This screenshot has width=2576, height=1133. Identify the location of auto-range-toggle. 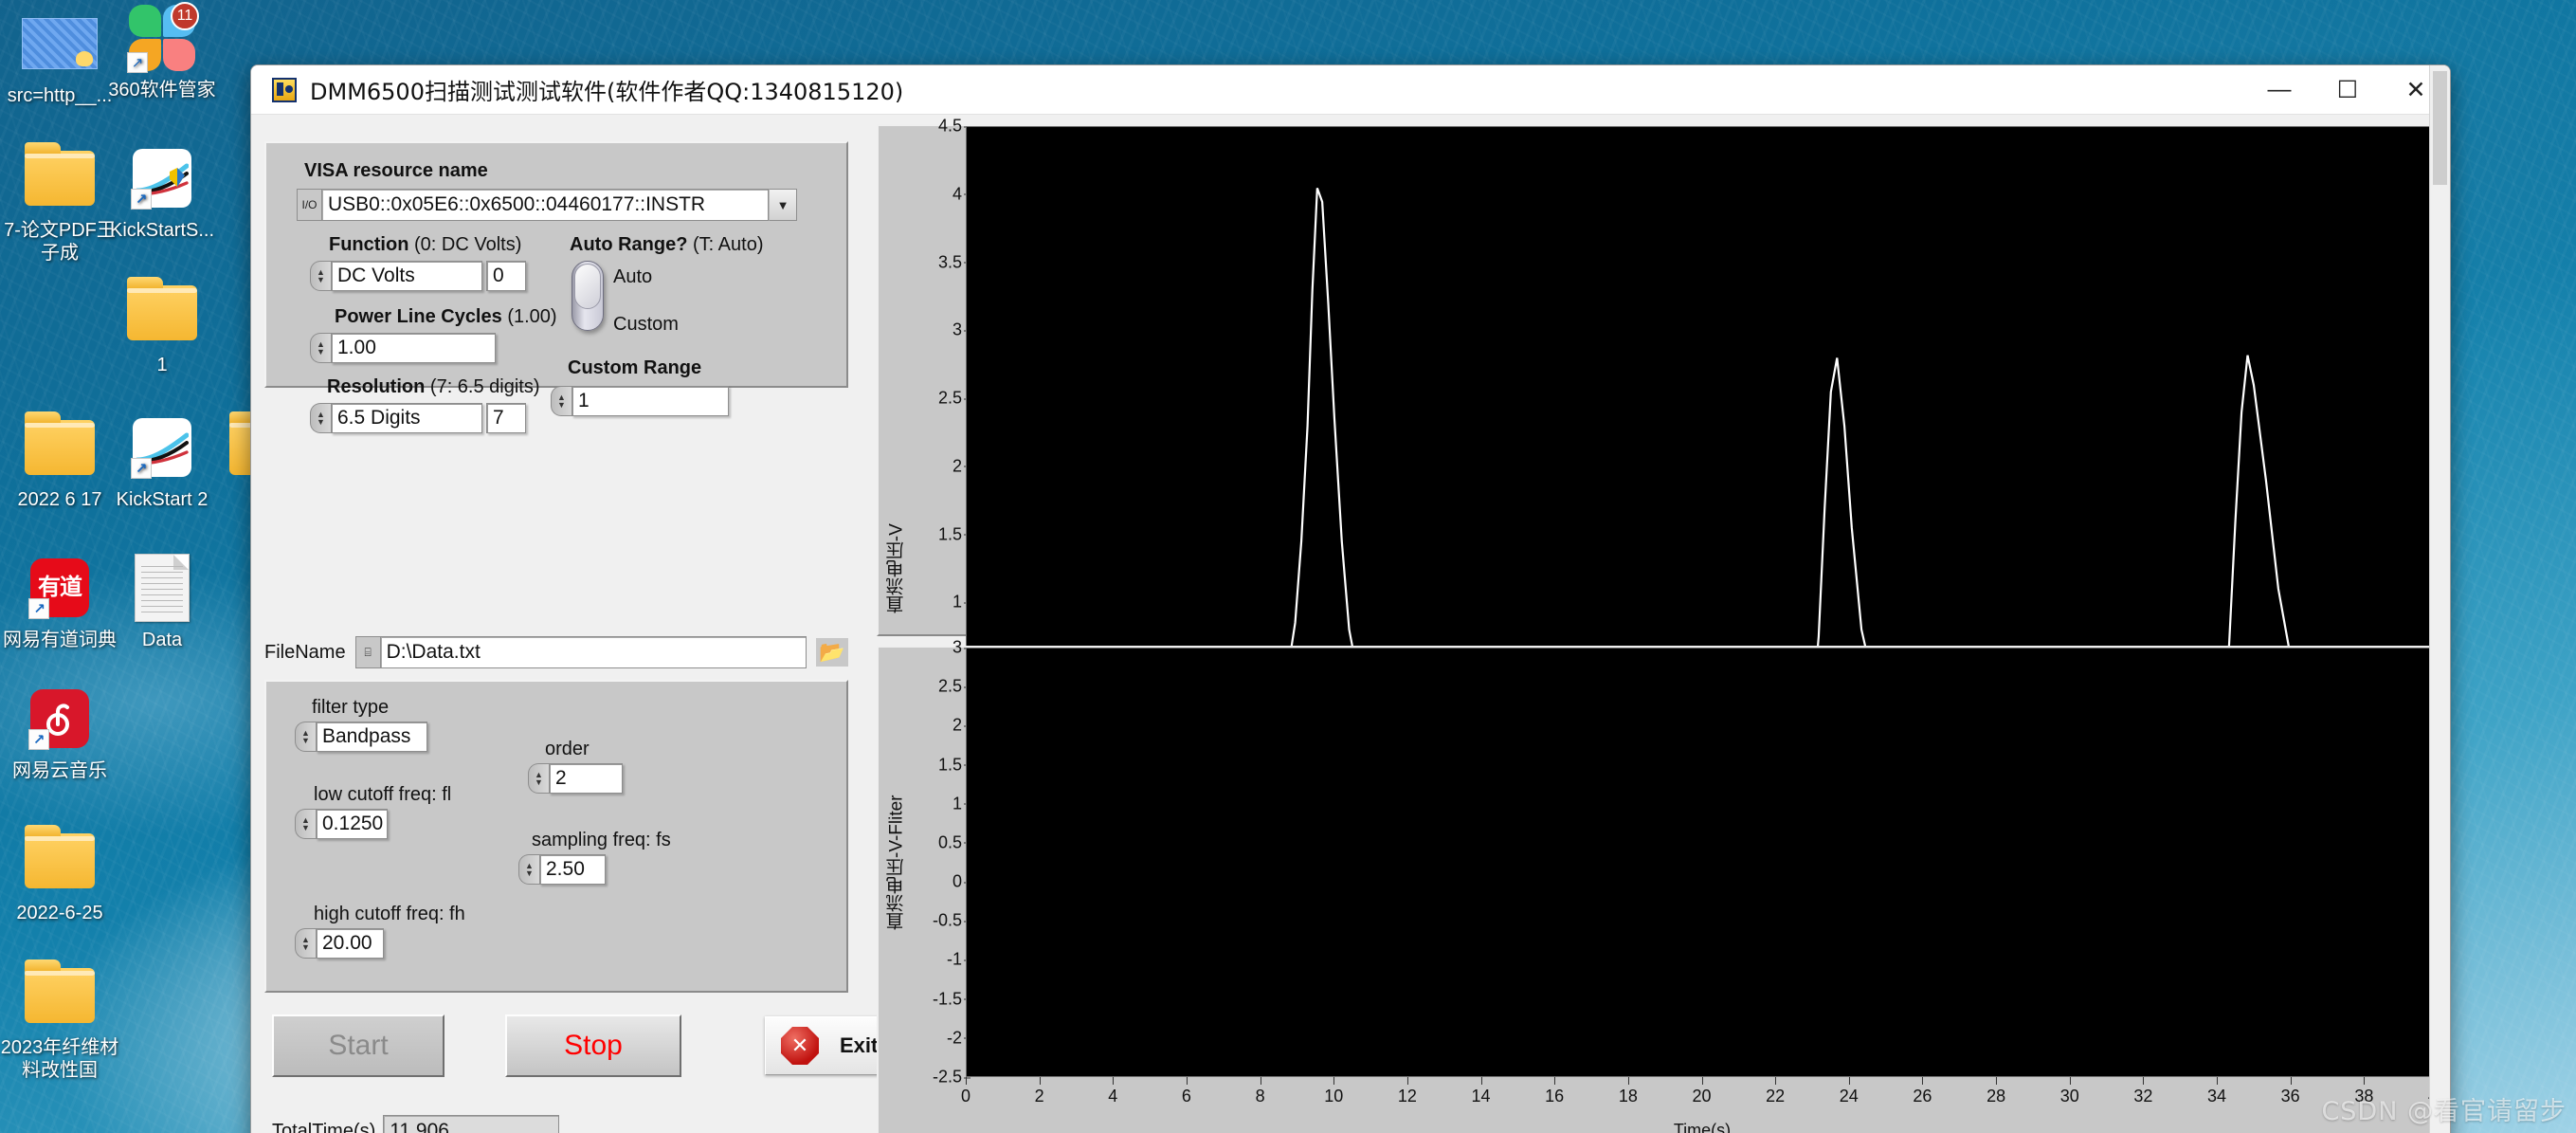
(587, 296).